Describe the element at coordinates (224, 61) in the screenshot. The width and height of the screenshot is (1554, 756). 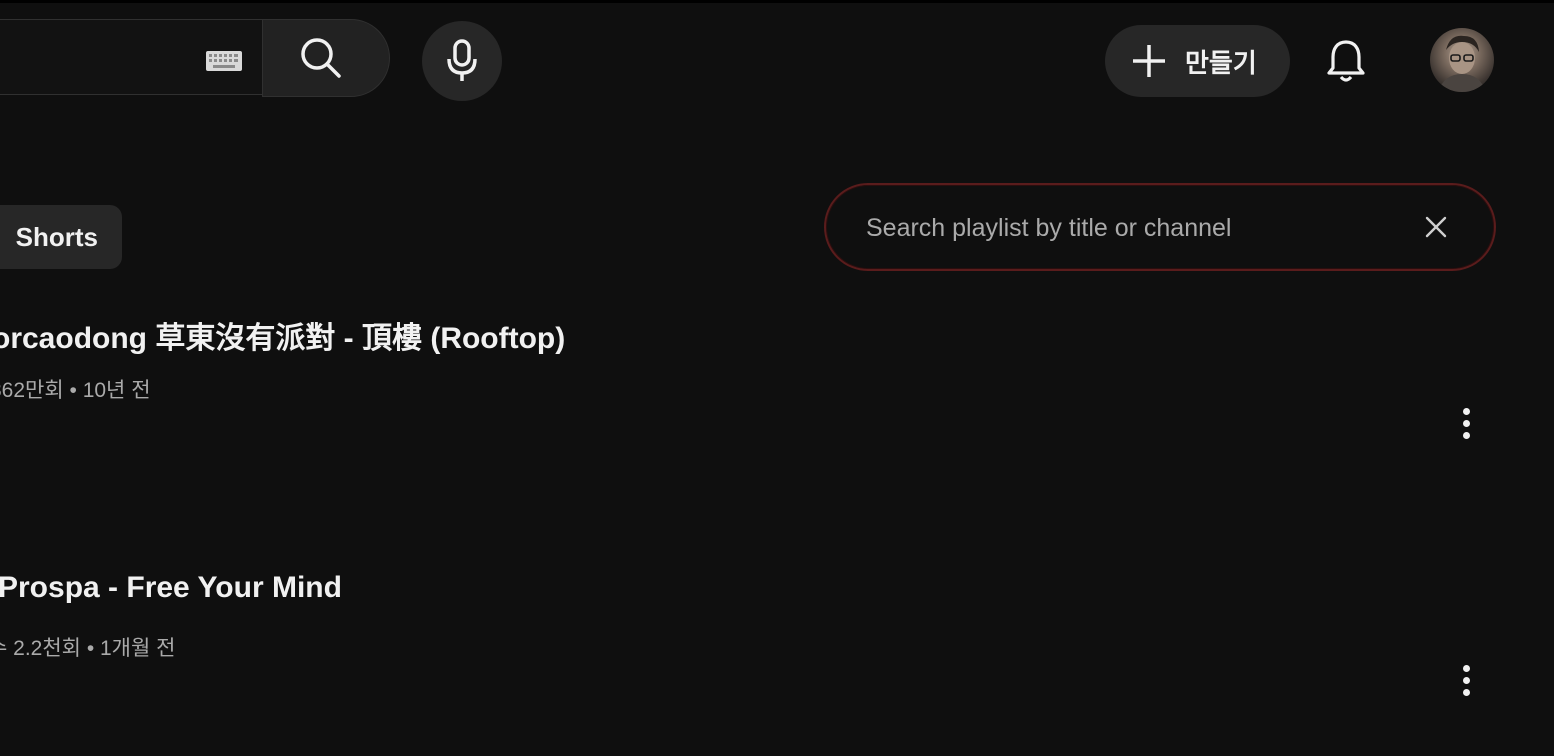
I see `keyboard-icon` at that location.